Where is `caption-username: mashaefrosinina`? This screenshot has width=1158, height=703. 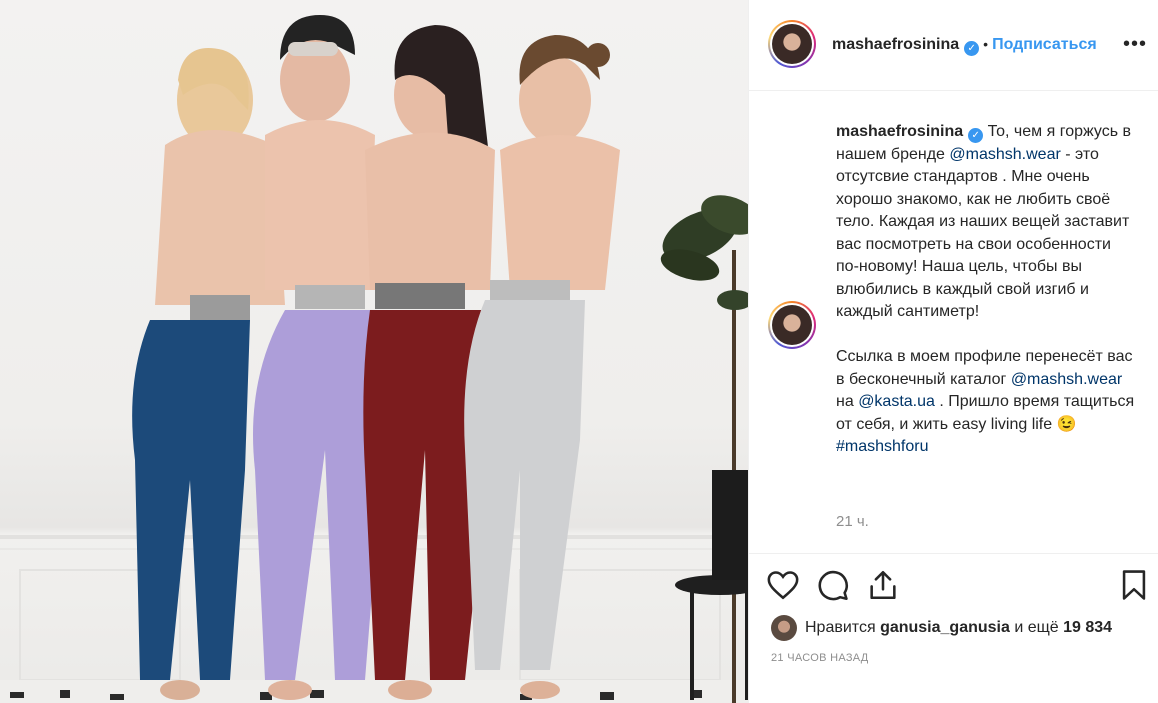 caption-username: mashaefrosinina is located at coordinates (899, 131).